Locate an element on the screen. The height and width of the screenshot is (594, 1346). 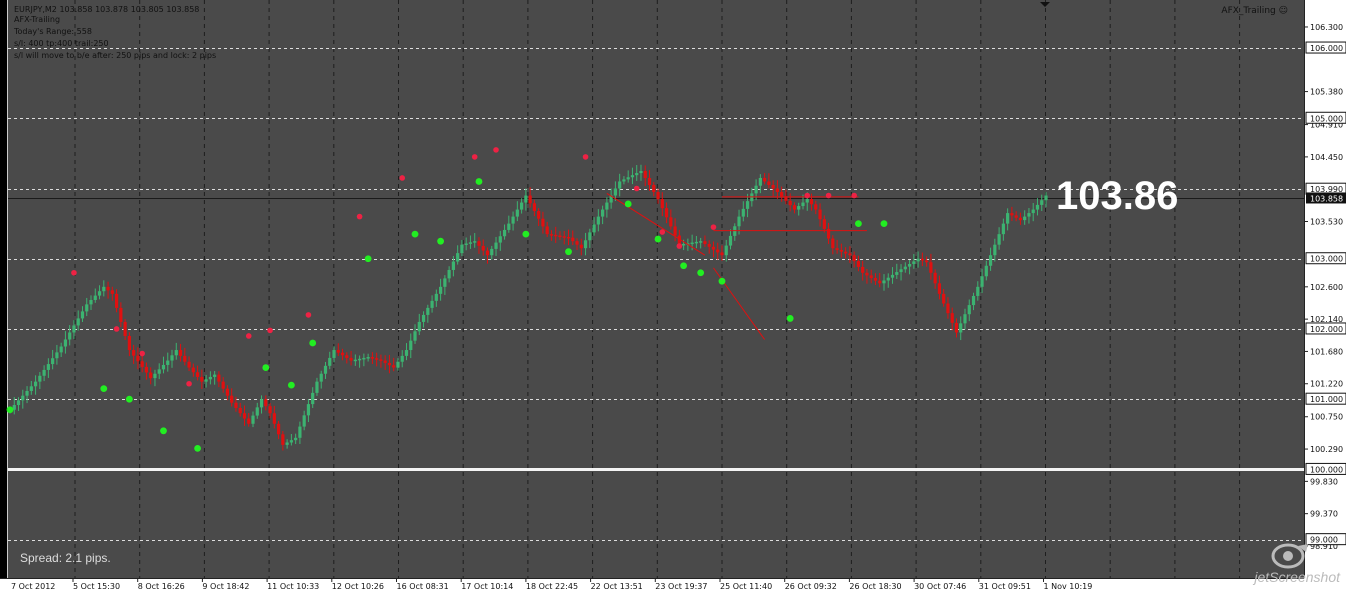
y-tick-label: 104.450 is located at coordinates (1326, 157).